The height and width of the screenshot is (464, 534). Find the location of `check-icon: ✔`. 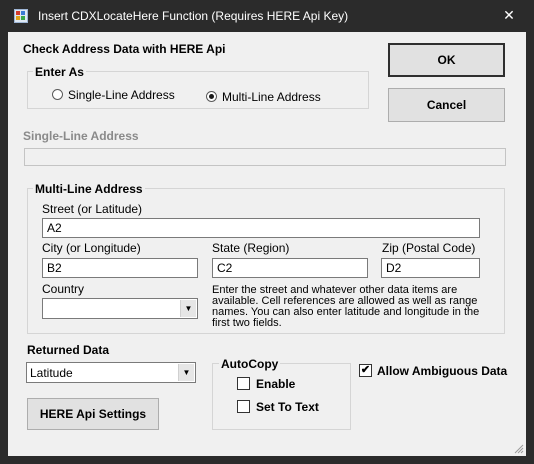

check-icon: ✔ is located at coordinates (365, 370).